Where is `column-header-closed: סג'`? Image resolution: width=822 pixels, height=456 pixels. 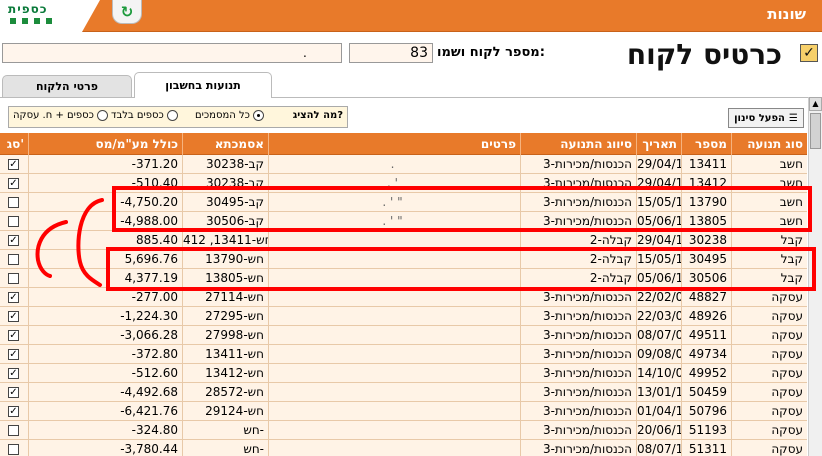 column-header-closed: סג' is located at coordinates (14, 144).